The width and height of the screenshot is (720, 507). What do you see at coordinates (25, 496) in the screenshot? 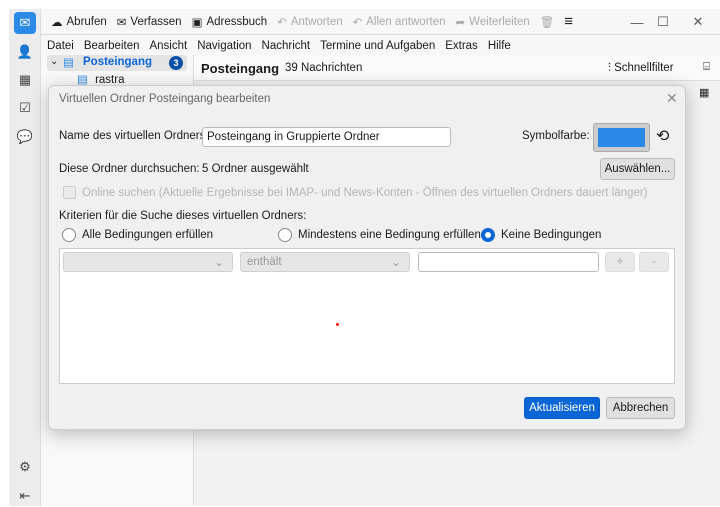
I see `collapse-icon: ⇤` at bounding box center [25, 496].